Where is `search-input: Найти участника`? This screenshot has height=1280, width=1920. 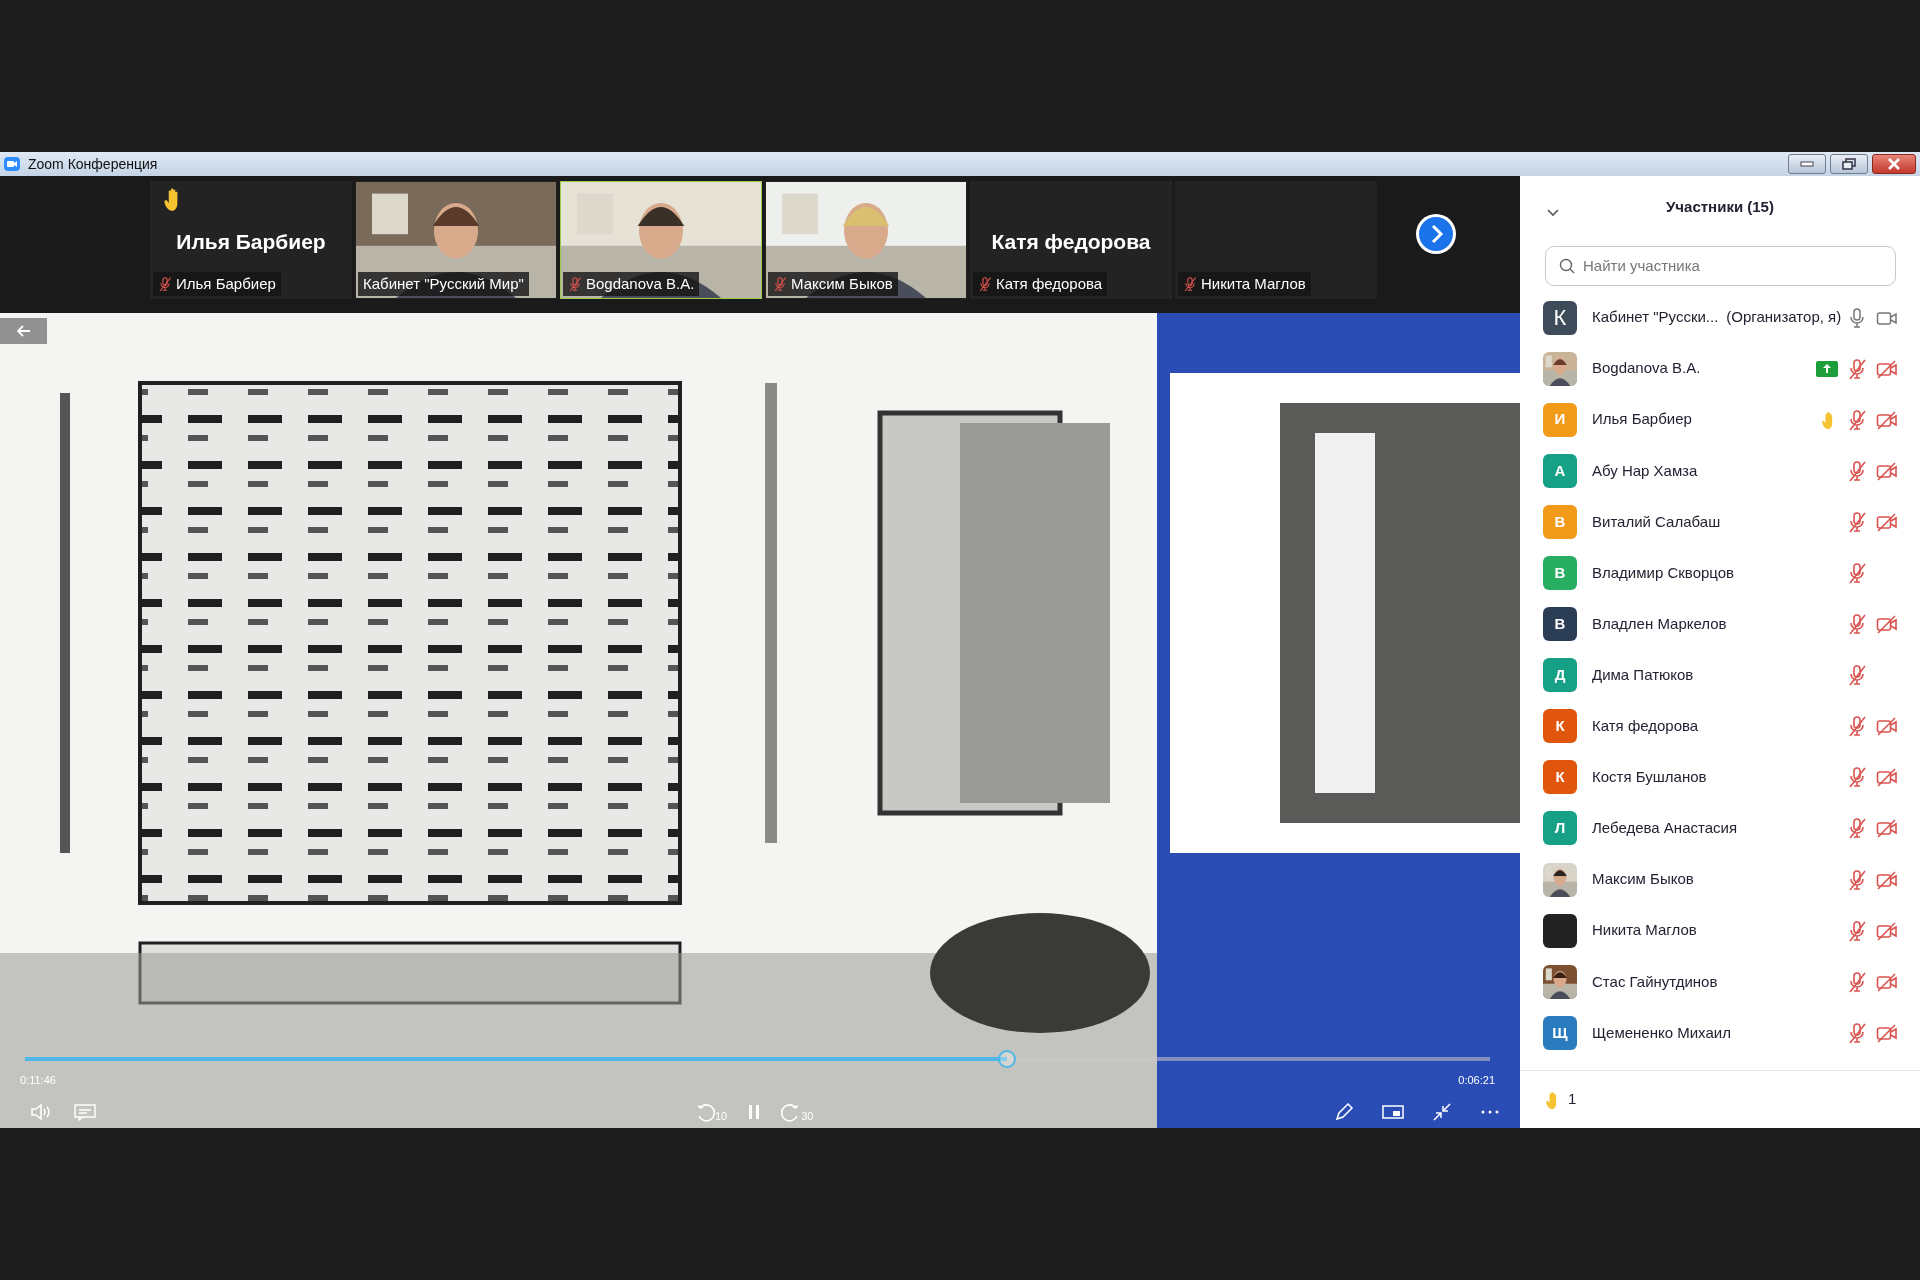
search-input: Найти участника is located at coordinates (1738, 266).